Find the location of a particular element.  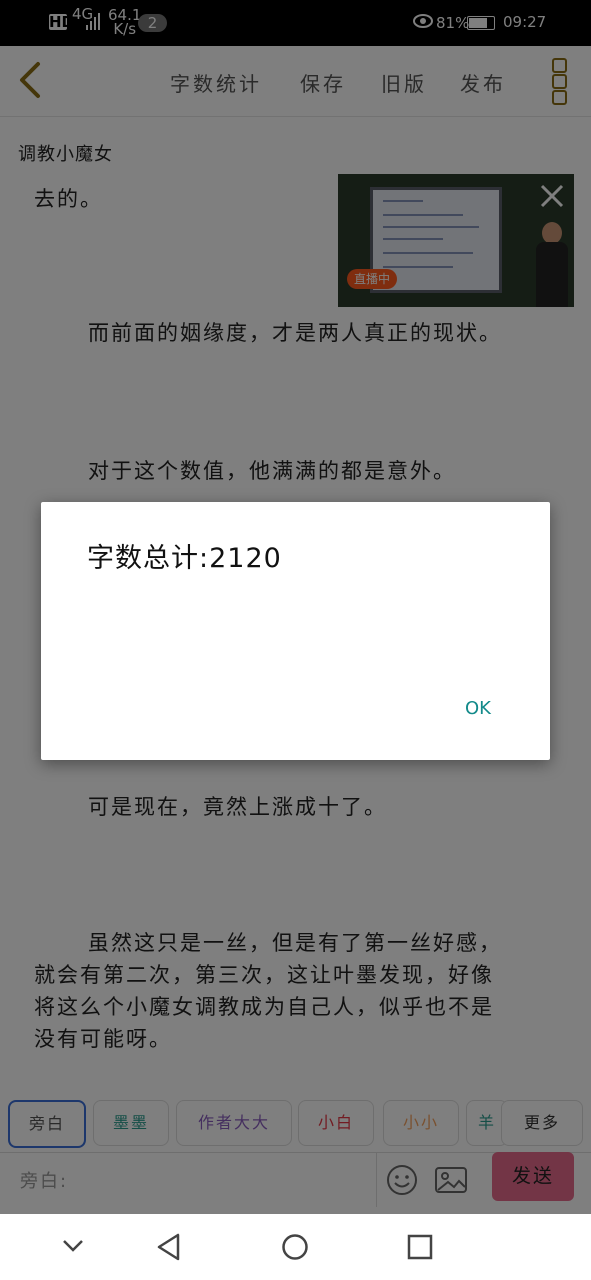

nav-back-icon is located at coordinates (169, 1247).